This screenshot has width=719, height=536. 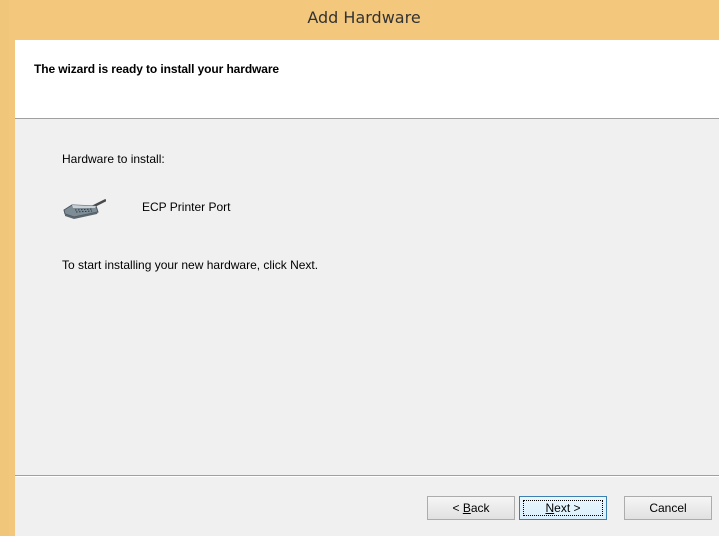 I want to click on next-button: Next >, so click(x=563, y=508).